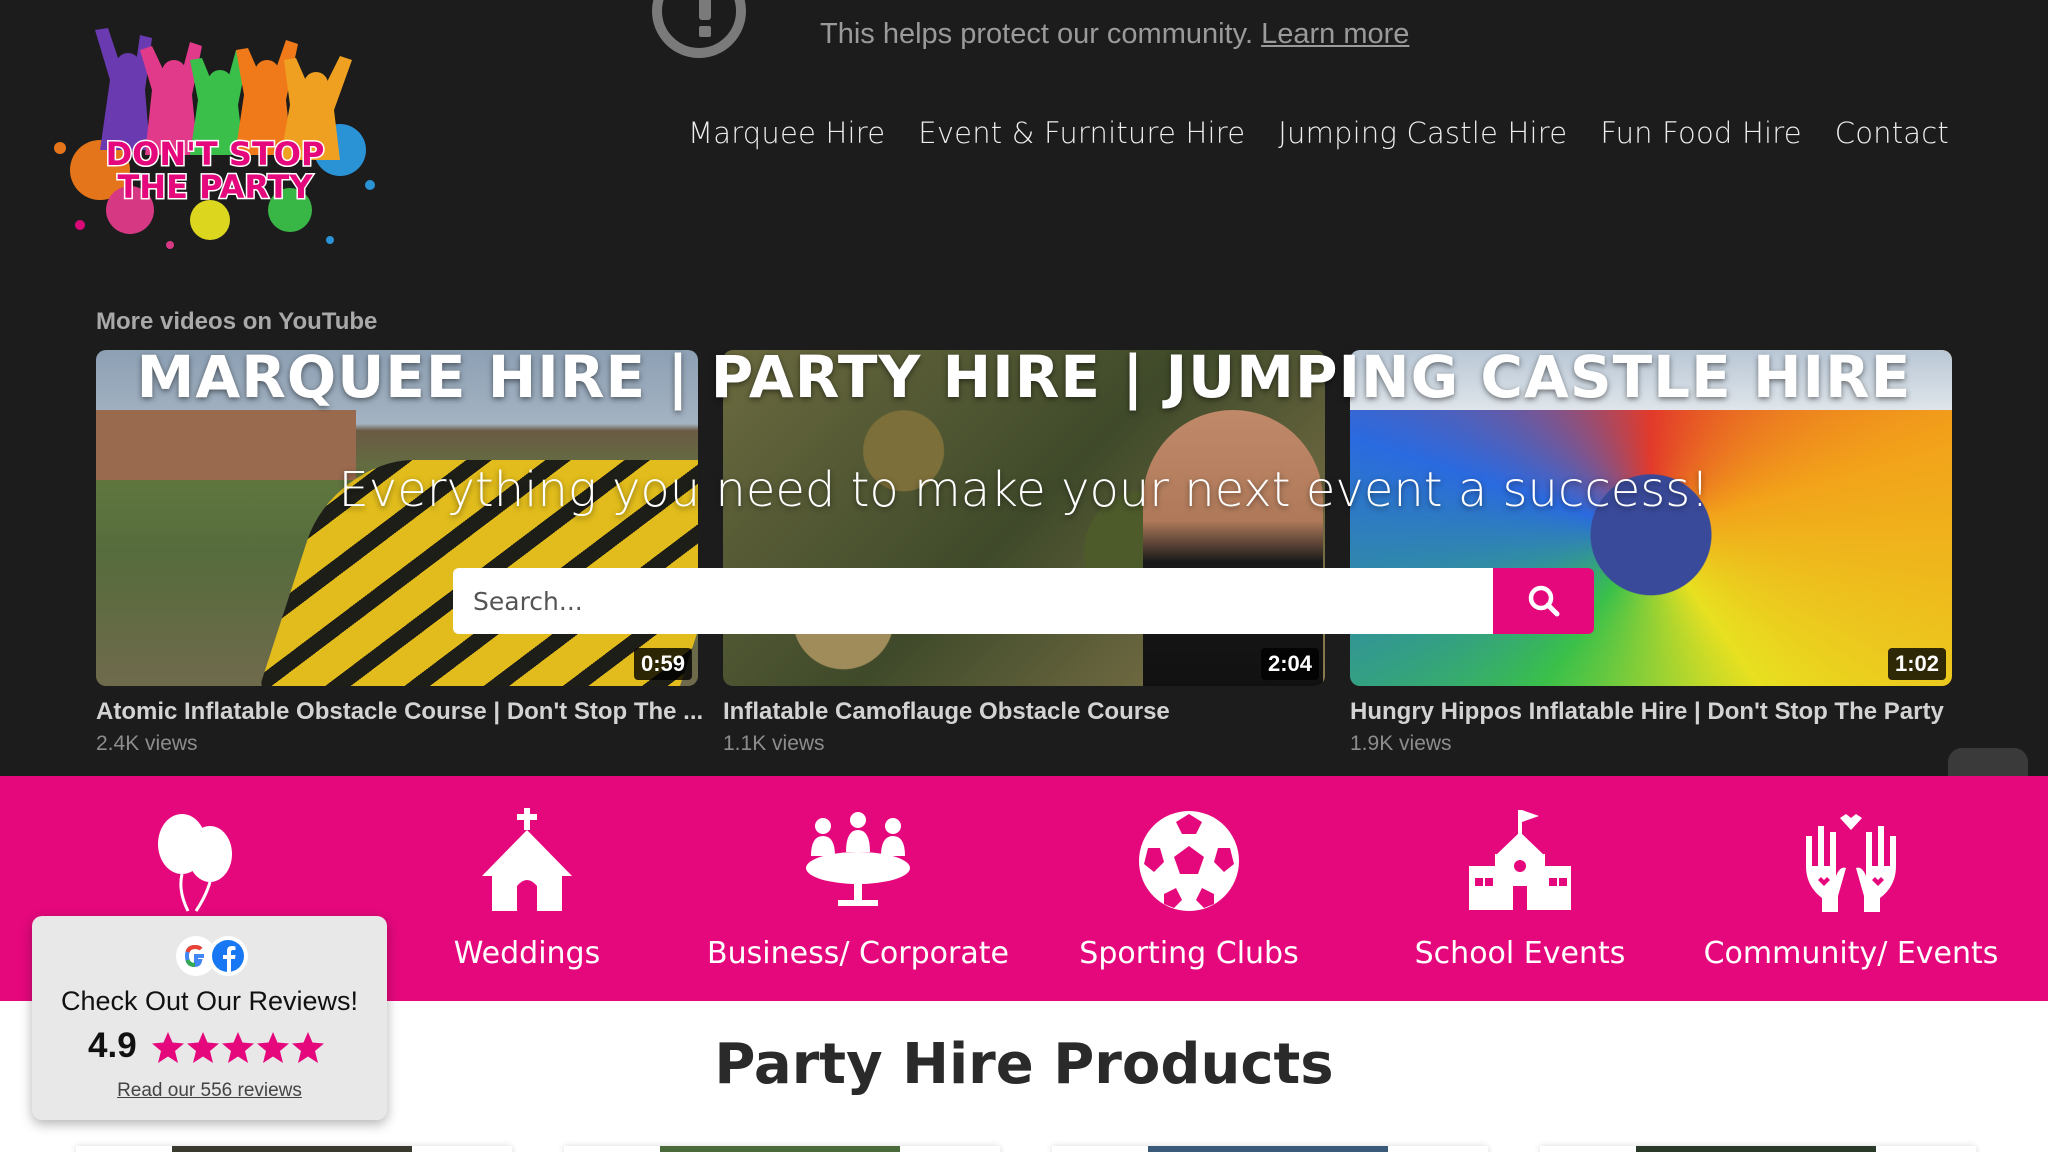  I want to click on category-community-events: Community/ Events, so click(1851, 888).